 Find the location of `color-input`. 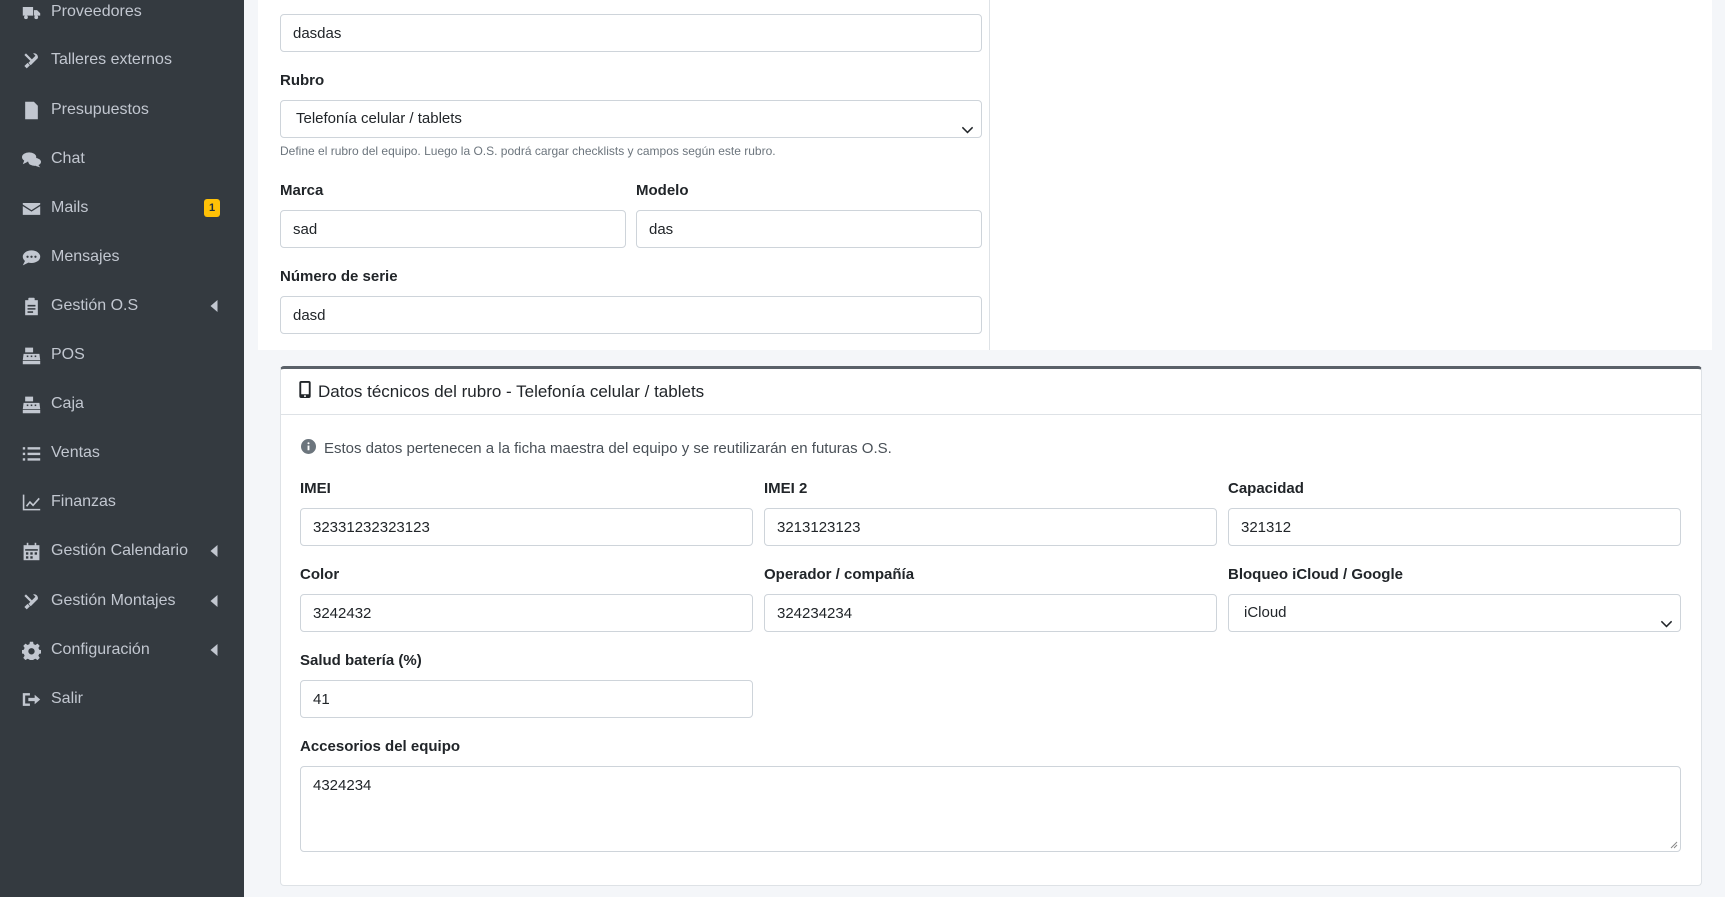

color-input is located at coordinates (526, 613).